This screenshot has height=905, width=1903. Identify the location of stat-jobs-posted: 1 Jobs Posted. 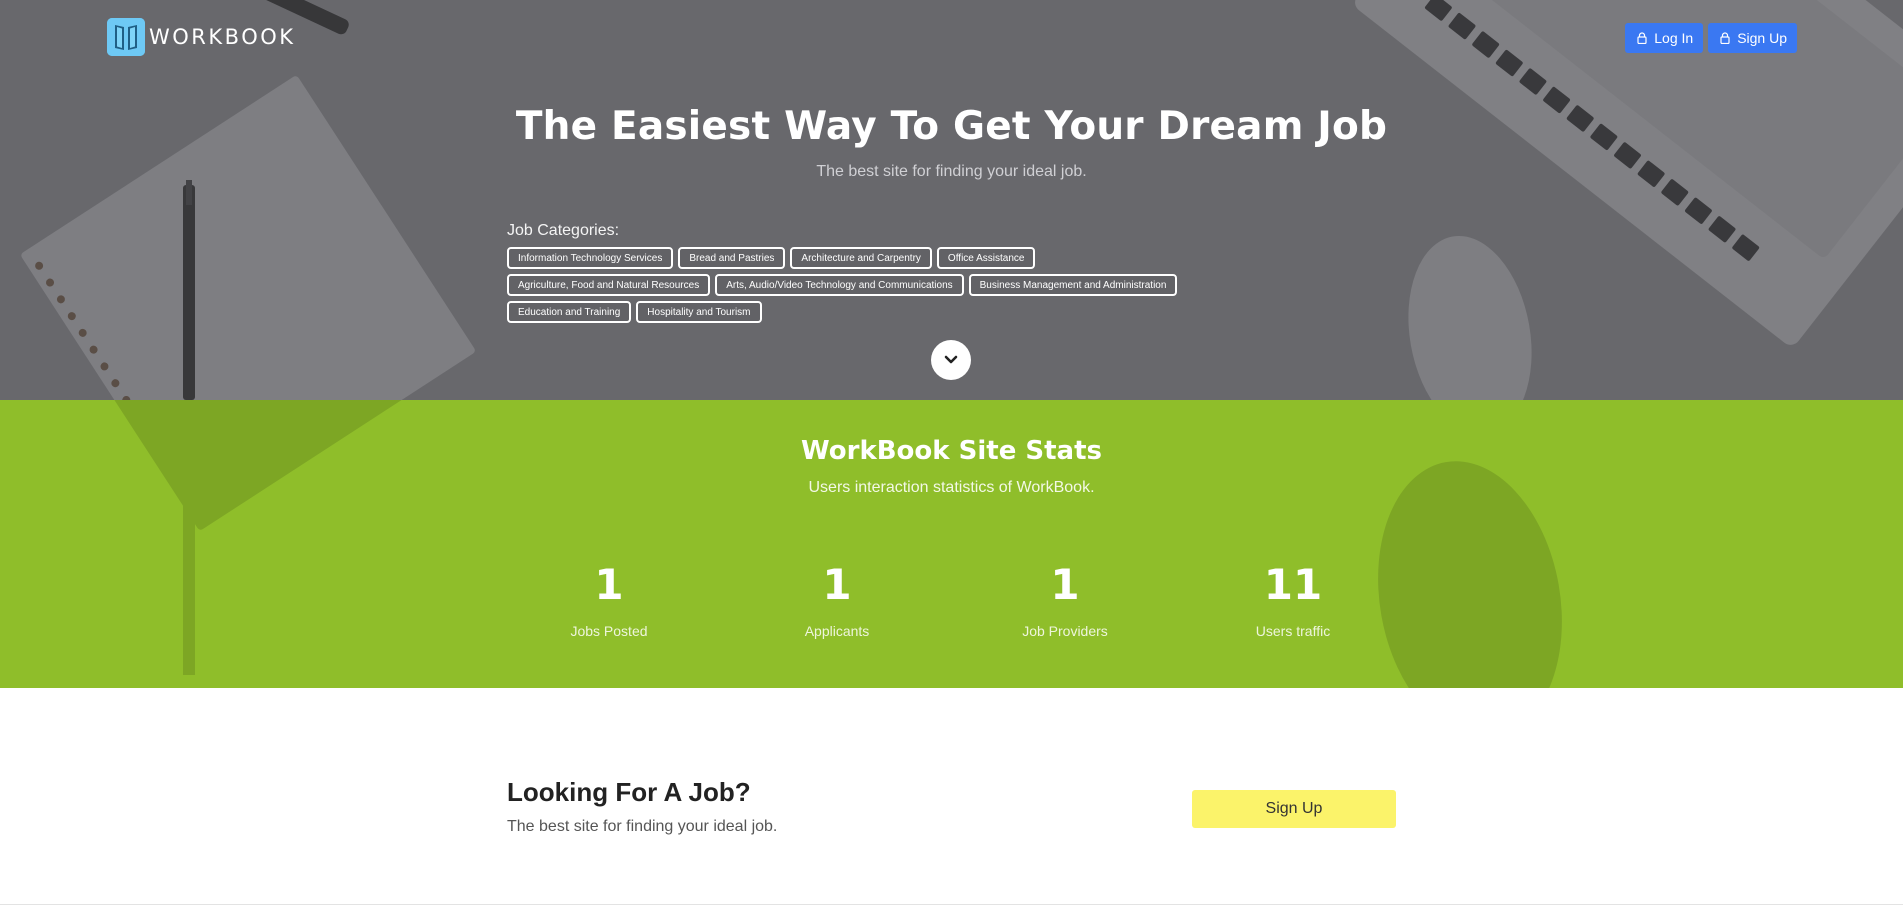
(609, 599).